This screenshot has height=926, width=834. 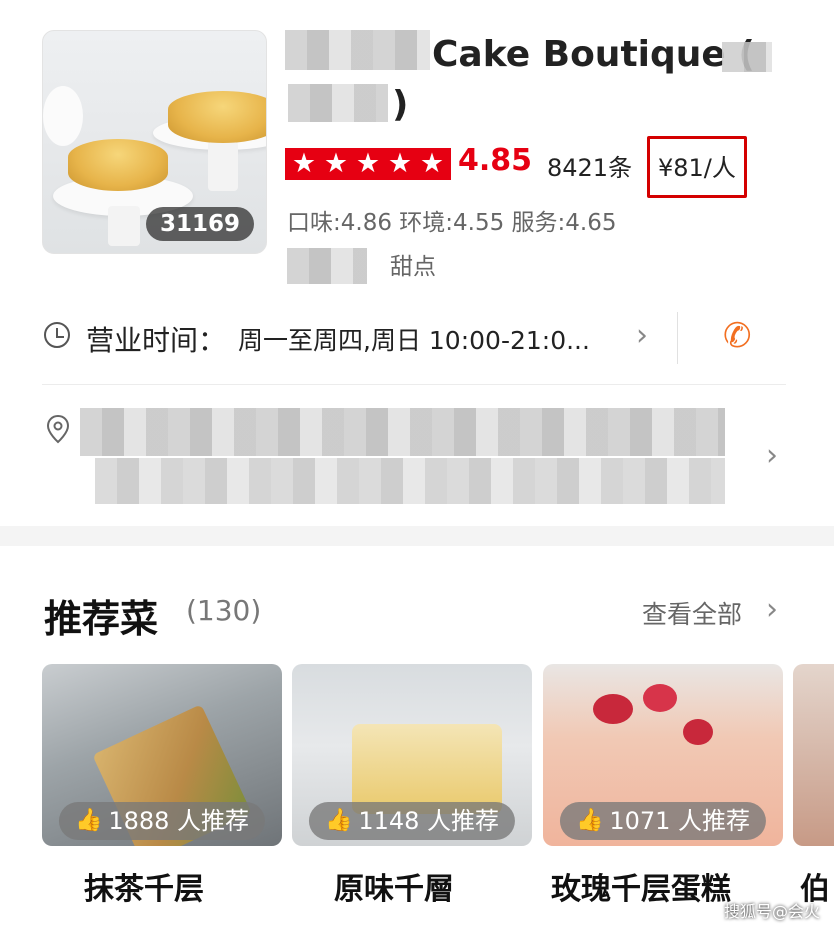 What do you see at coordinates (179, 821) in the screenshot?
I see `dish-likes: 1888 人推荐` at bounding box center [179, 821].